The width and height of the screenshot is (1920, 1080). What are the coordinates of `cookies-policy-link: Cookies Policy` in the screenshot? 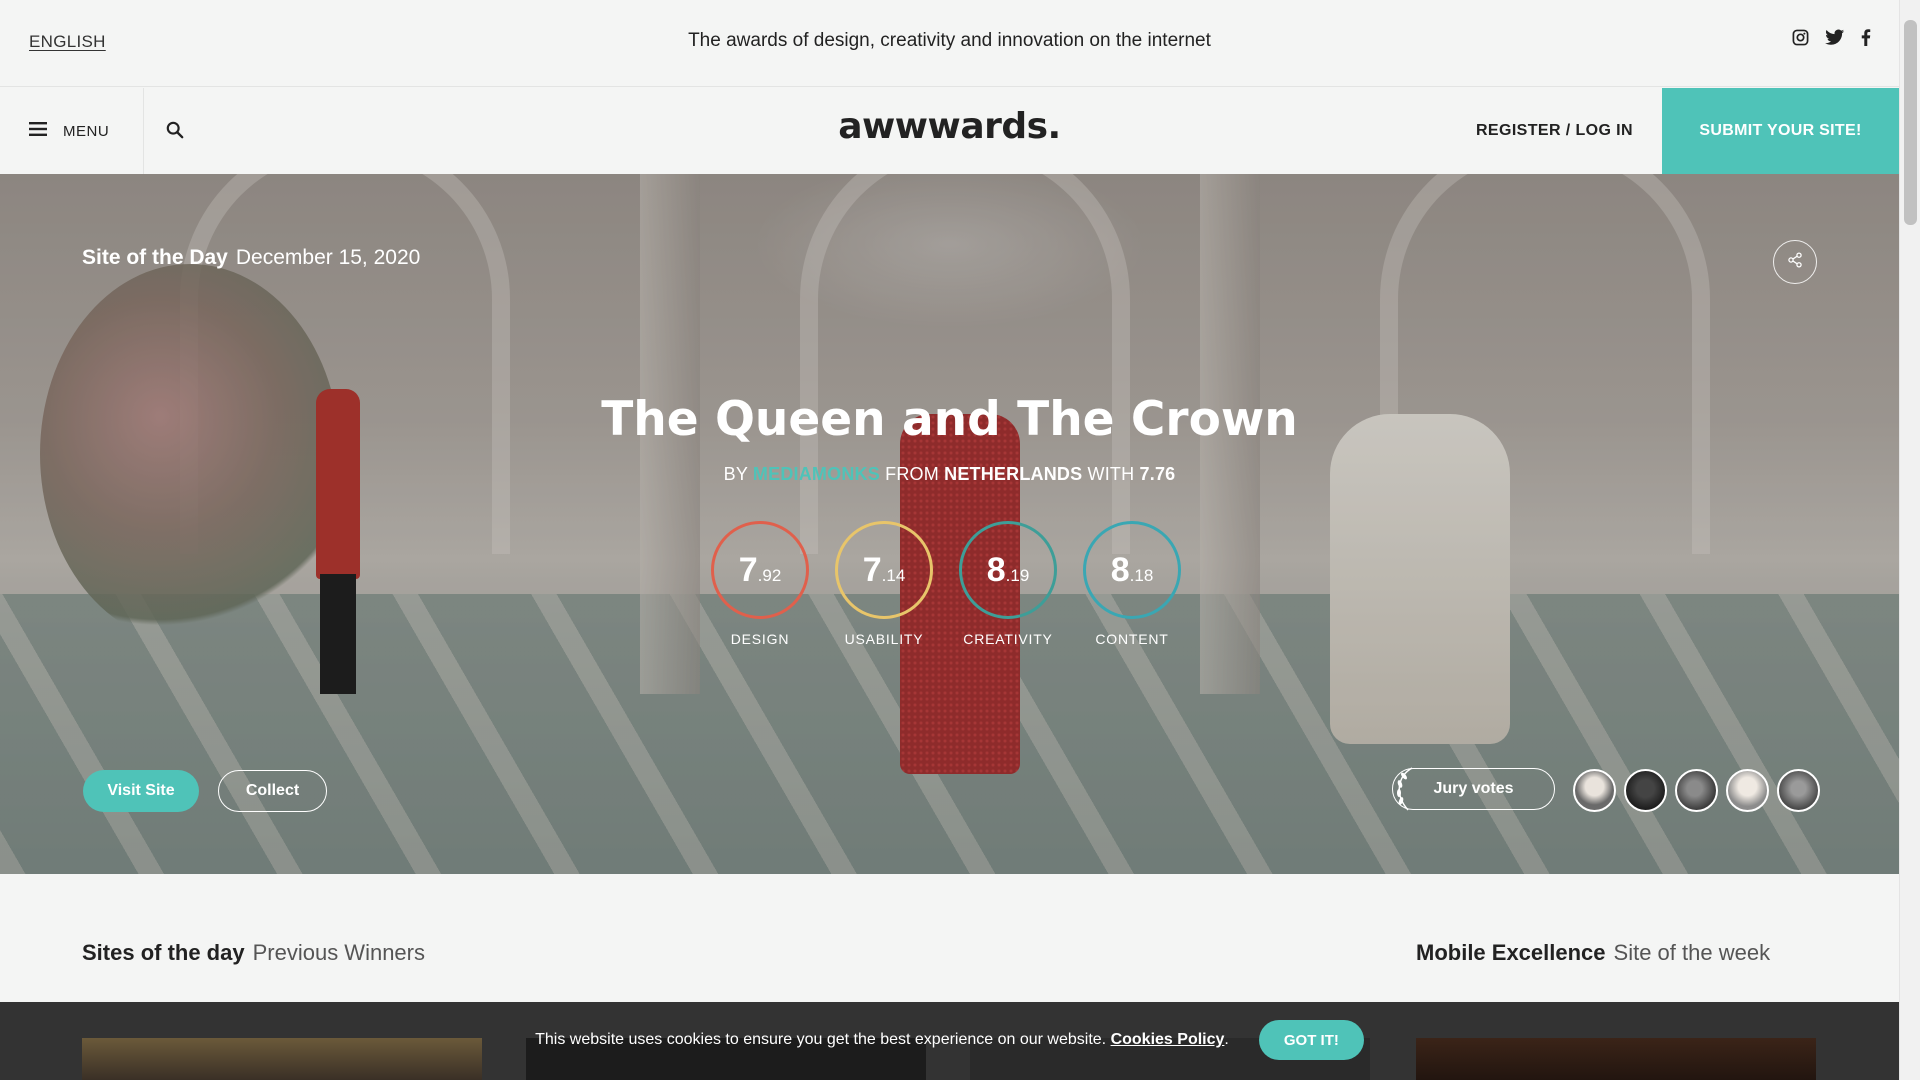 It's located at (1168, 1039).